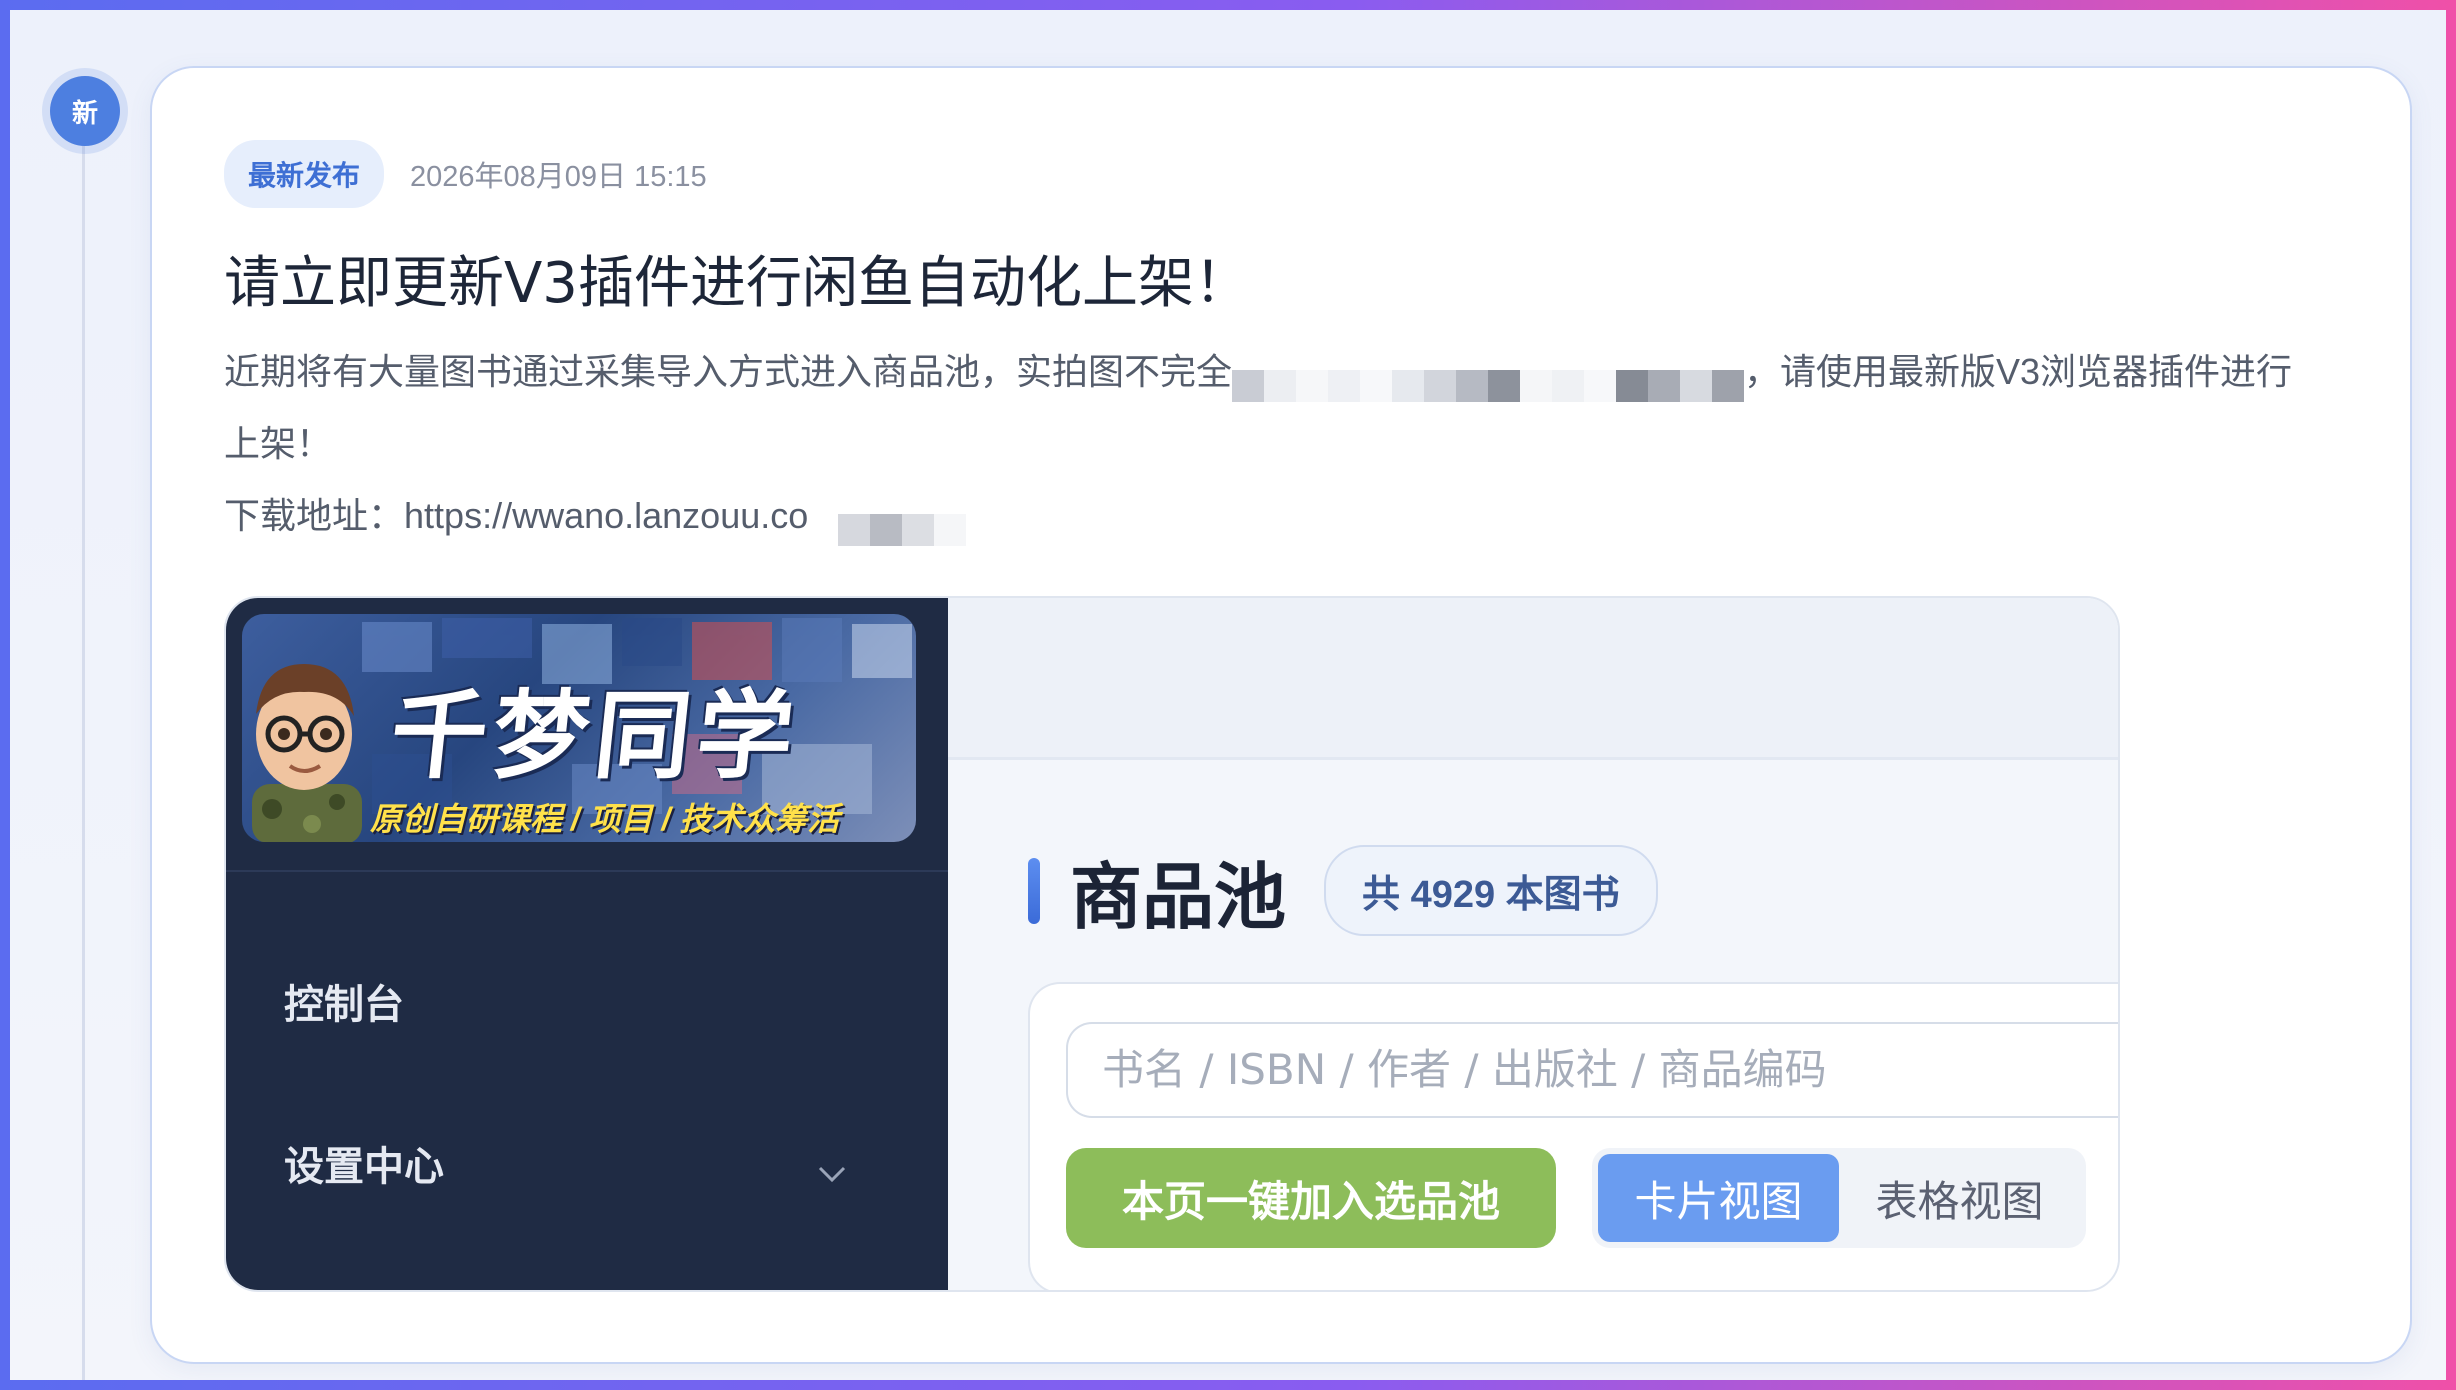 The height and width of the screenshot is (1390, 2456). What do you see at coordinates (1718, 1198) in the screenshot?
I see `card-view-button: 卡片视图` at bounding box center [1718, 1198].